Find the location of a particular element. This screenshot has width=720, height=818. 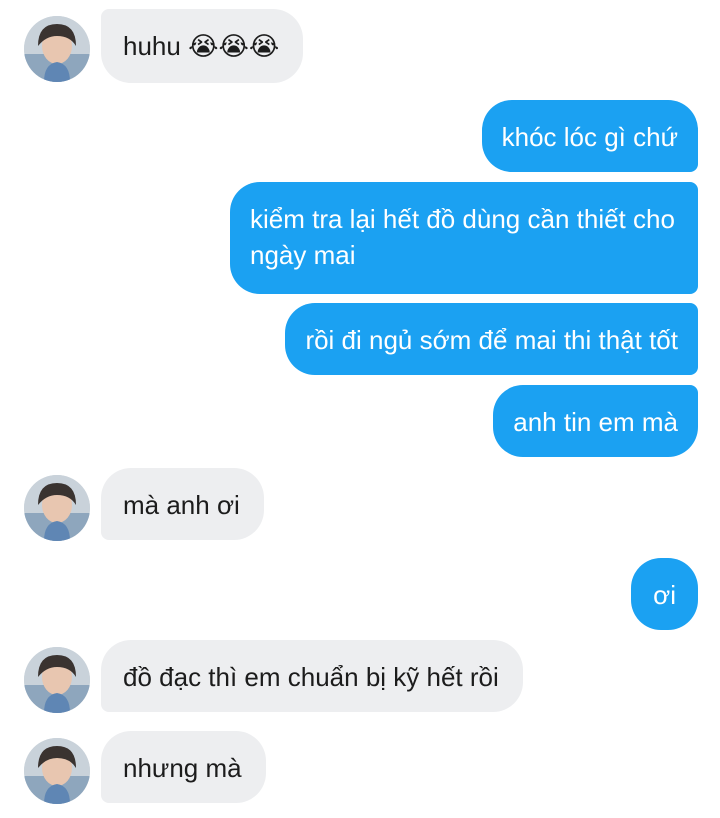

message-text: đồ đạc thì em chuẩn bị kỹ hết rồi is located at coordinates (311, 677).